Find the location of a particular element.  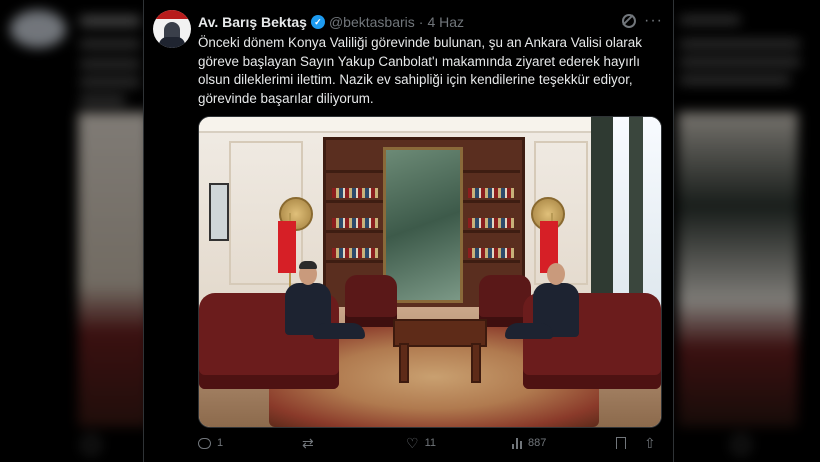

views-button: 887 is located at coordinates (529, 443).